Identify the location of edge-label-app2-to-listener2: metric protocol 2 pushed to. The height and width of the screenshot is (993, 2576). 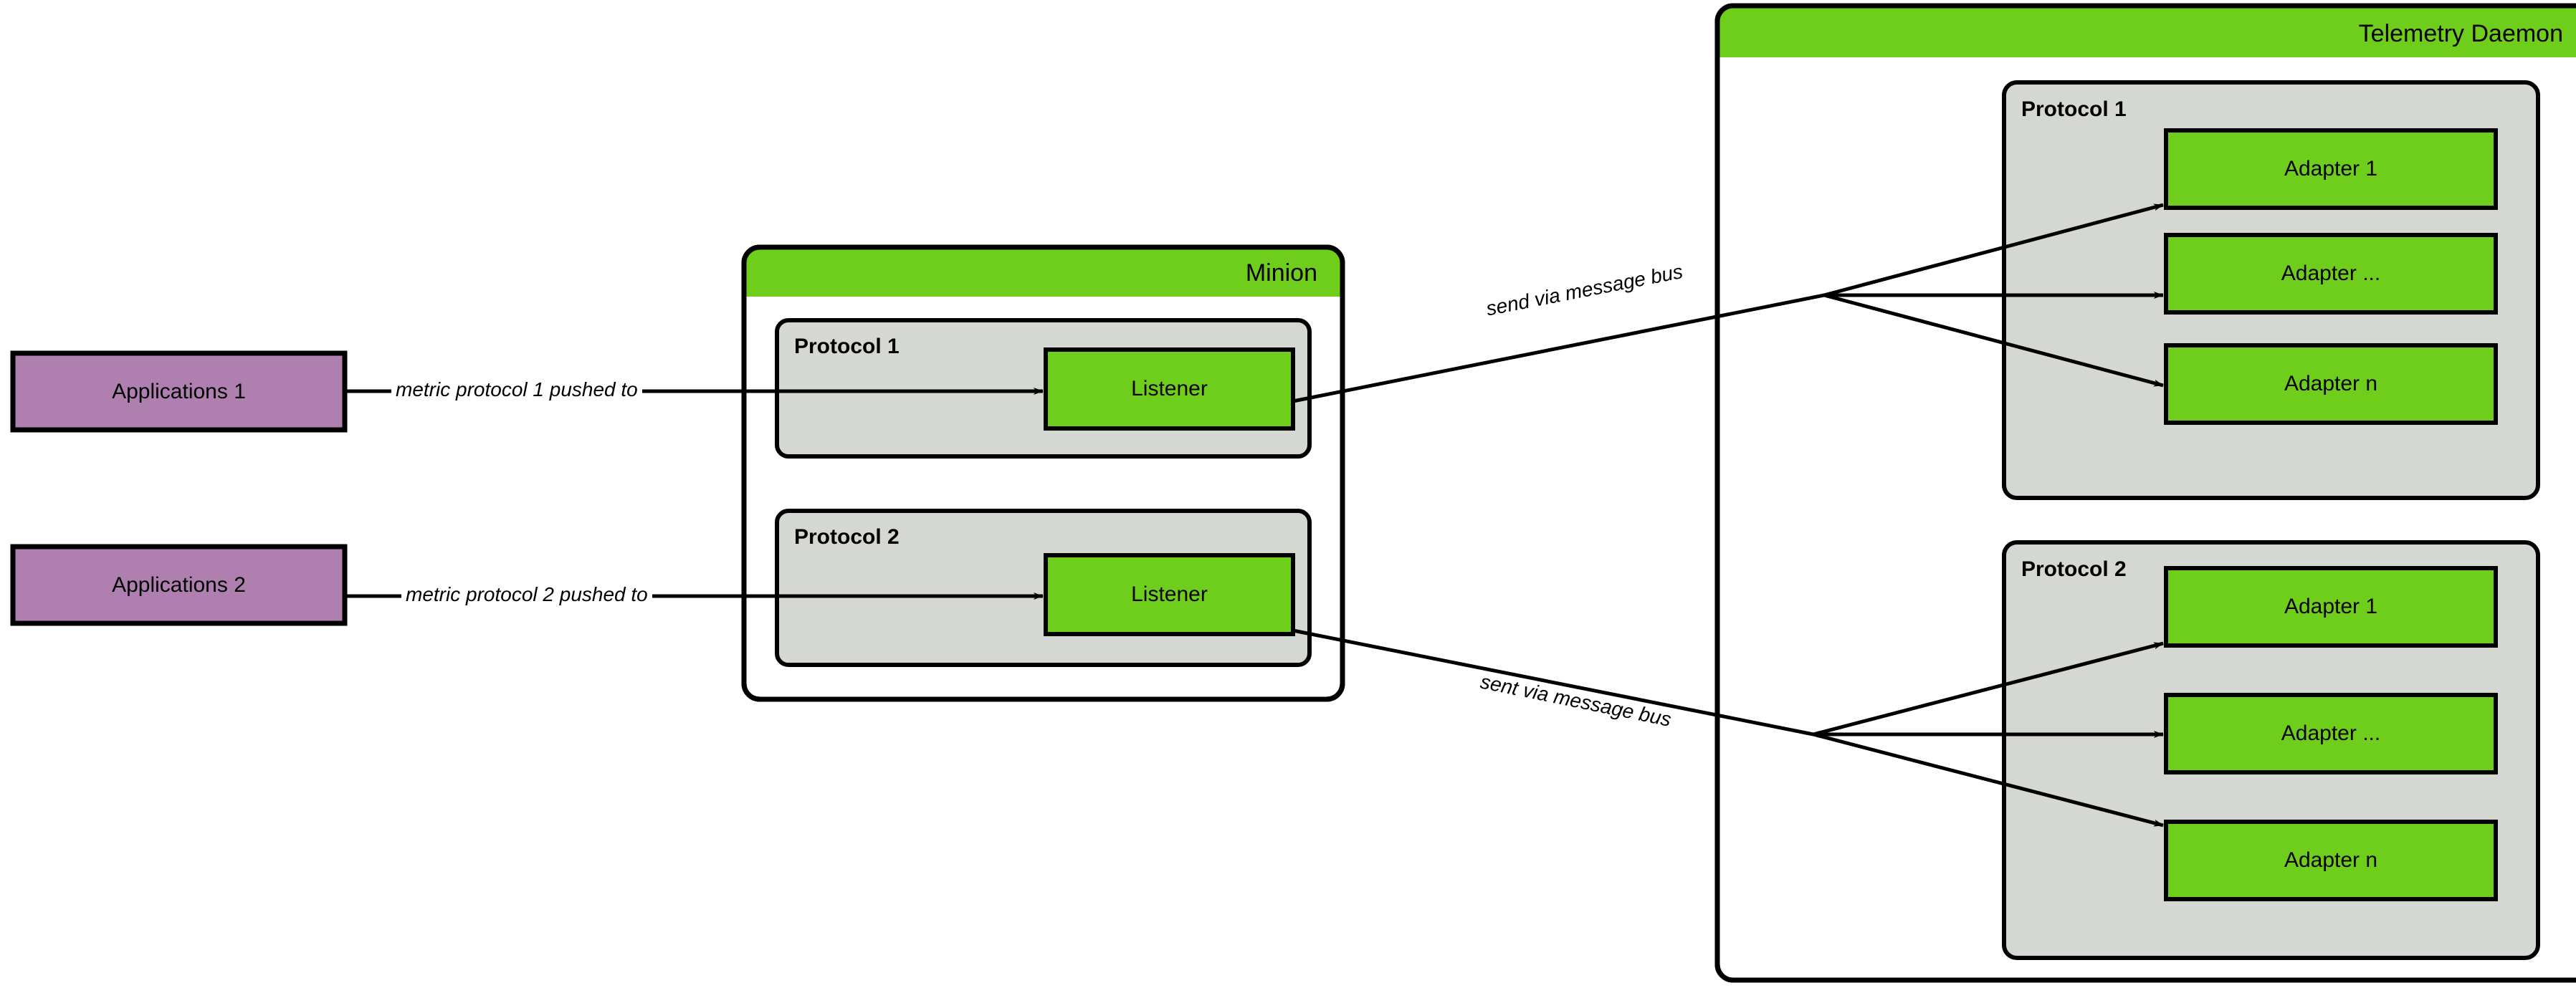
(526, 594).